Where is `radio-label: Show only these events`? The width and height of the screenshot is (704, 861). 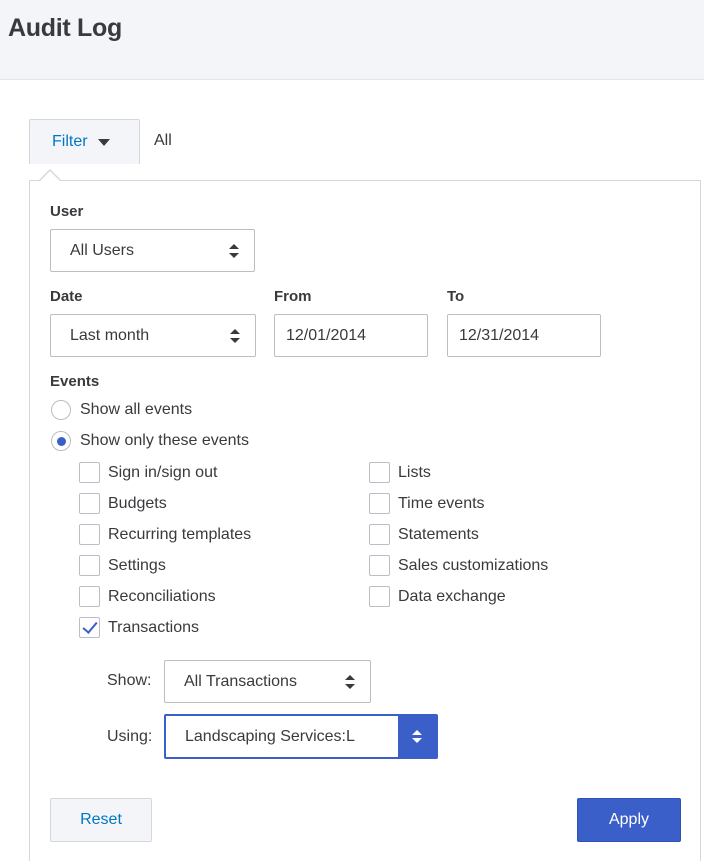
radio-label: Show only these events is located at coordinates (164, 440).